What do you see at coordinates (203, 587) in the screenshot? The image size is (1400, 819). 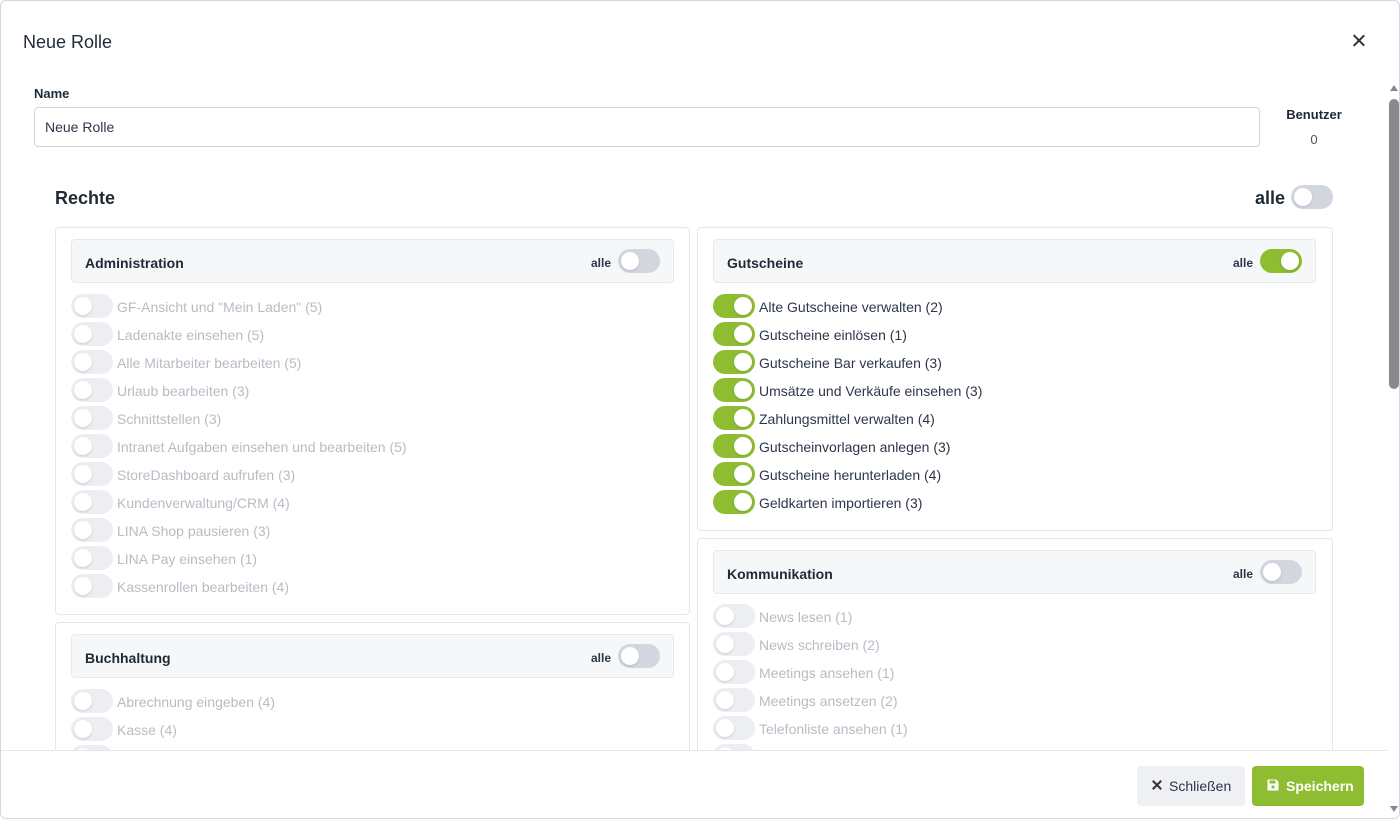 I see `permission-label: Kassenrollen bearbeiten (4)` at bounding box center [203, 587].